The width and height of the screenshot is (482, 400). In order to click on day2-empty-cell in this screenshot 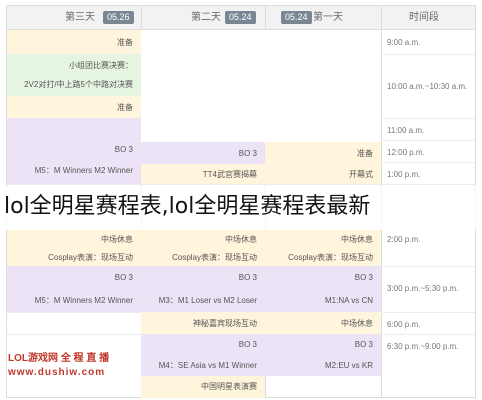, I will do `click(203, 86)`.